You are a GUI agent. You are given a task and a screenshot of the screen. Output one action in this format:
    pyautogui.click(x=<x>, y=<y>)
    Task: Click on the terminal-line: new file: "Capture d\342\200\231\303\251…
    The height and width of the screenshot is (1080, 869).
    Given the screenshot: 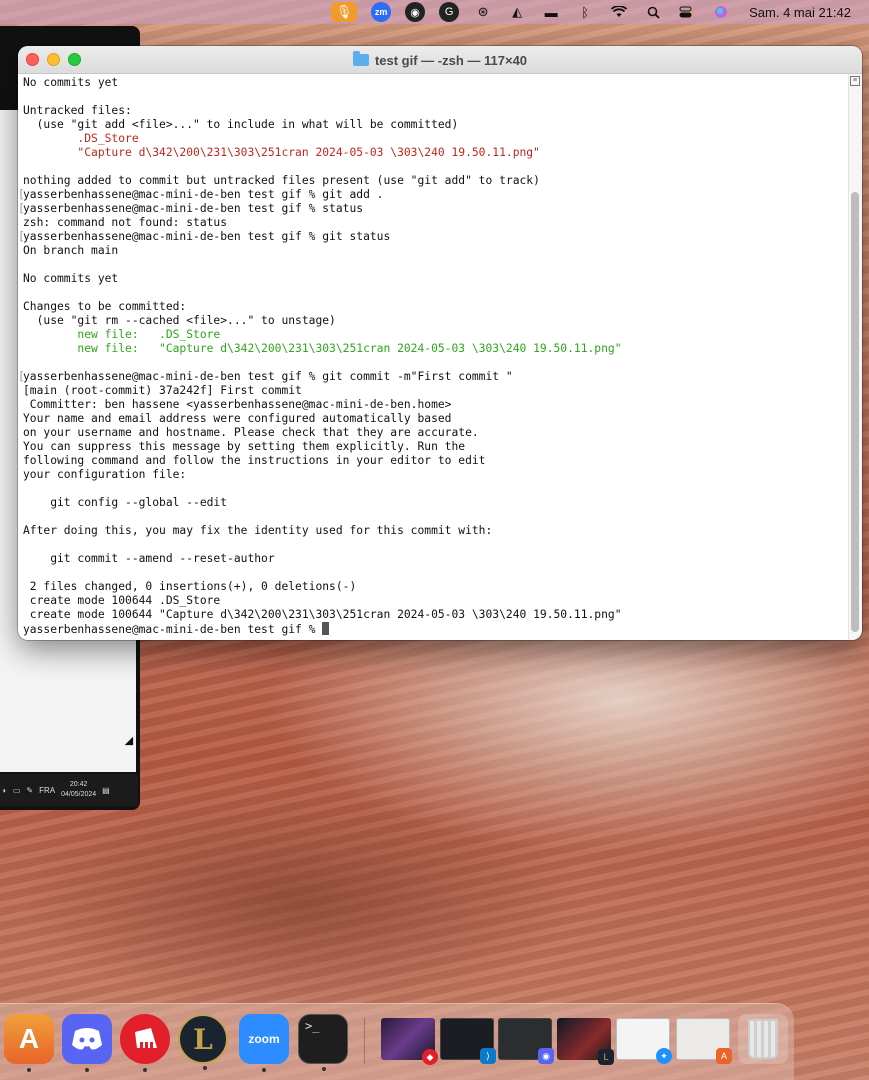 What is the action you would take?
    pyautogui.click(x=322, y=348)
    